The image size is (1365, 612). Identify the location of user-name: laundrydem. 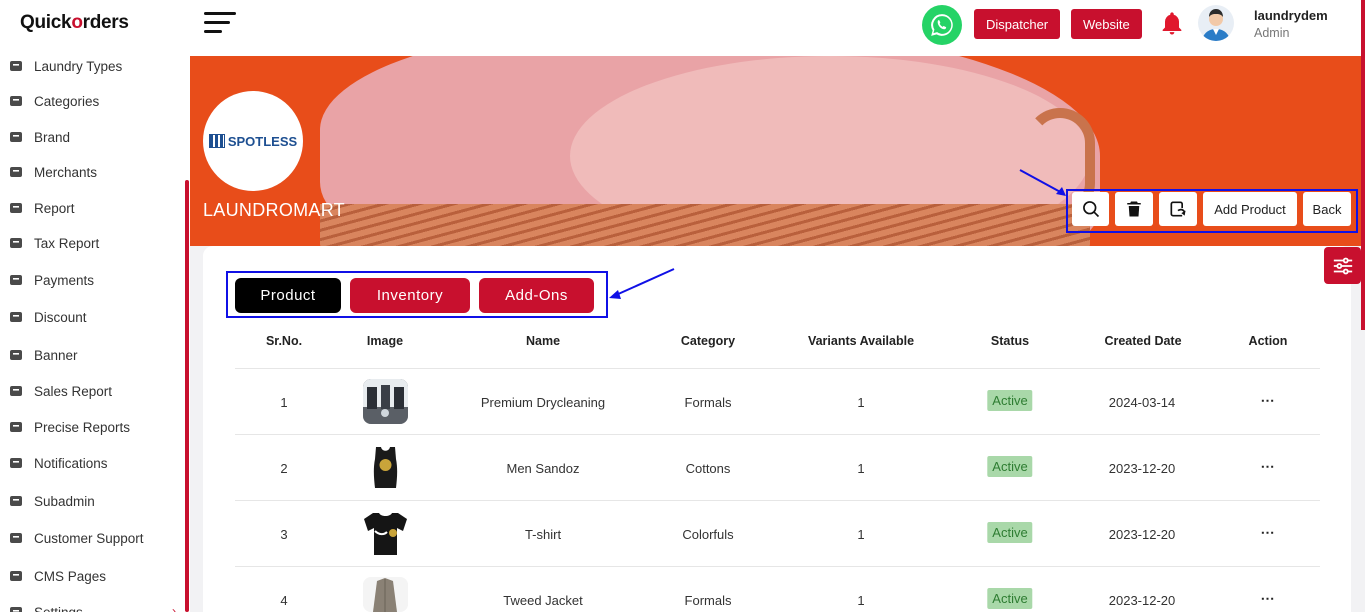
(1291, 15).